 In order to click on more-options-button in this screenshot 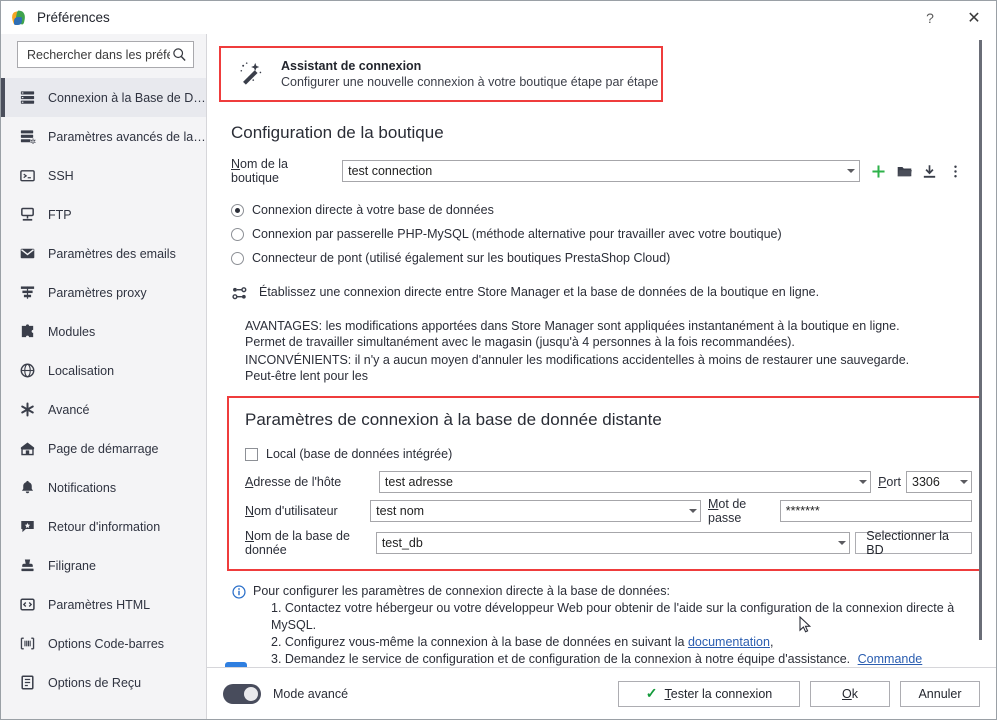, I will do `click(955, 171)`.